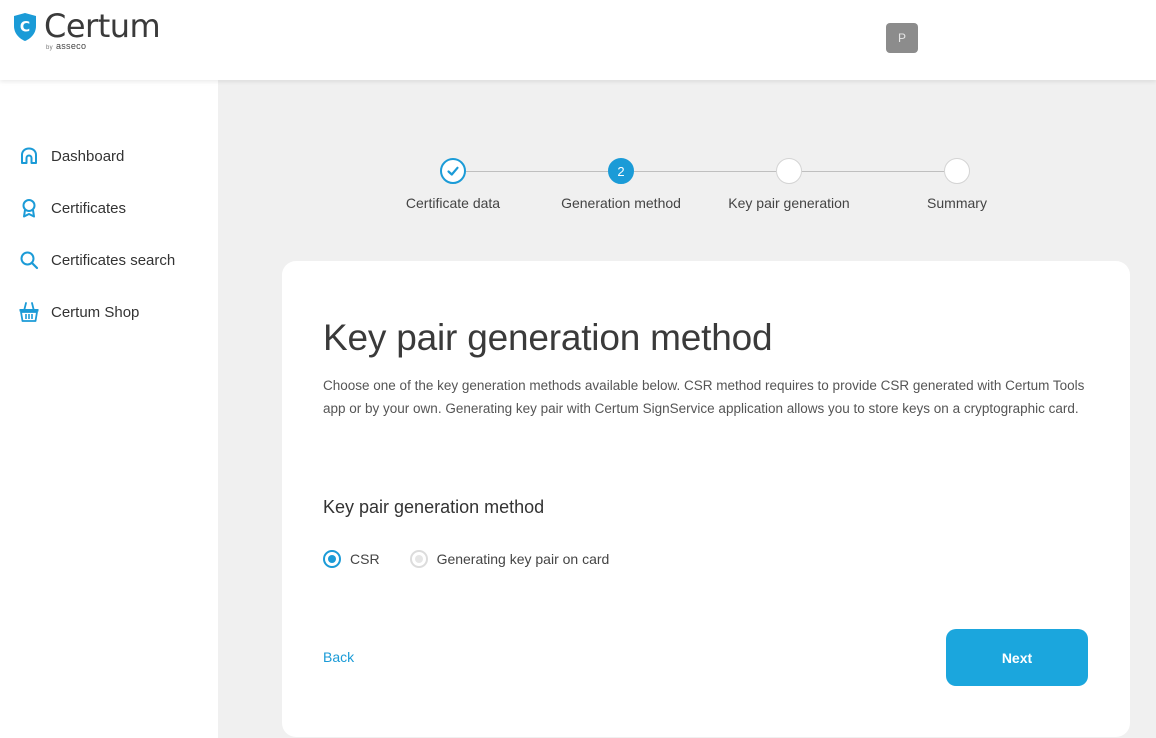 This screenshot has width=1156, height=738. What do you see at coordinates (1017, 657) in the screenshot?
I see `next-button: Next` at bounding box center [1017, 657].